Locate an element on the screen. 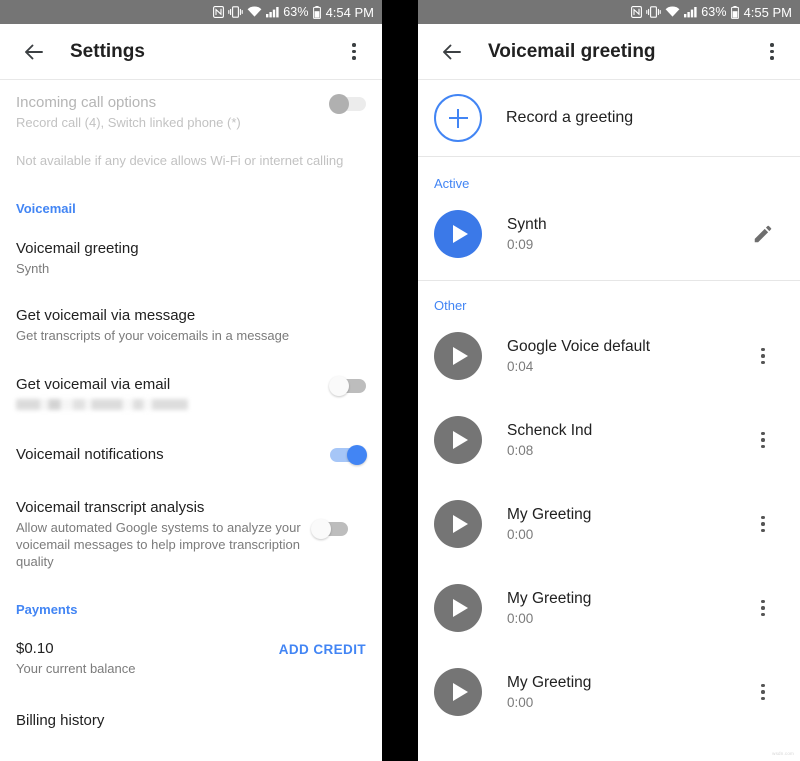 The width and height of the screenshot is (800, 761). add-credit-button: ADD CREDIT is located at coordinates (322, 649).